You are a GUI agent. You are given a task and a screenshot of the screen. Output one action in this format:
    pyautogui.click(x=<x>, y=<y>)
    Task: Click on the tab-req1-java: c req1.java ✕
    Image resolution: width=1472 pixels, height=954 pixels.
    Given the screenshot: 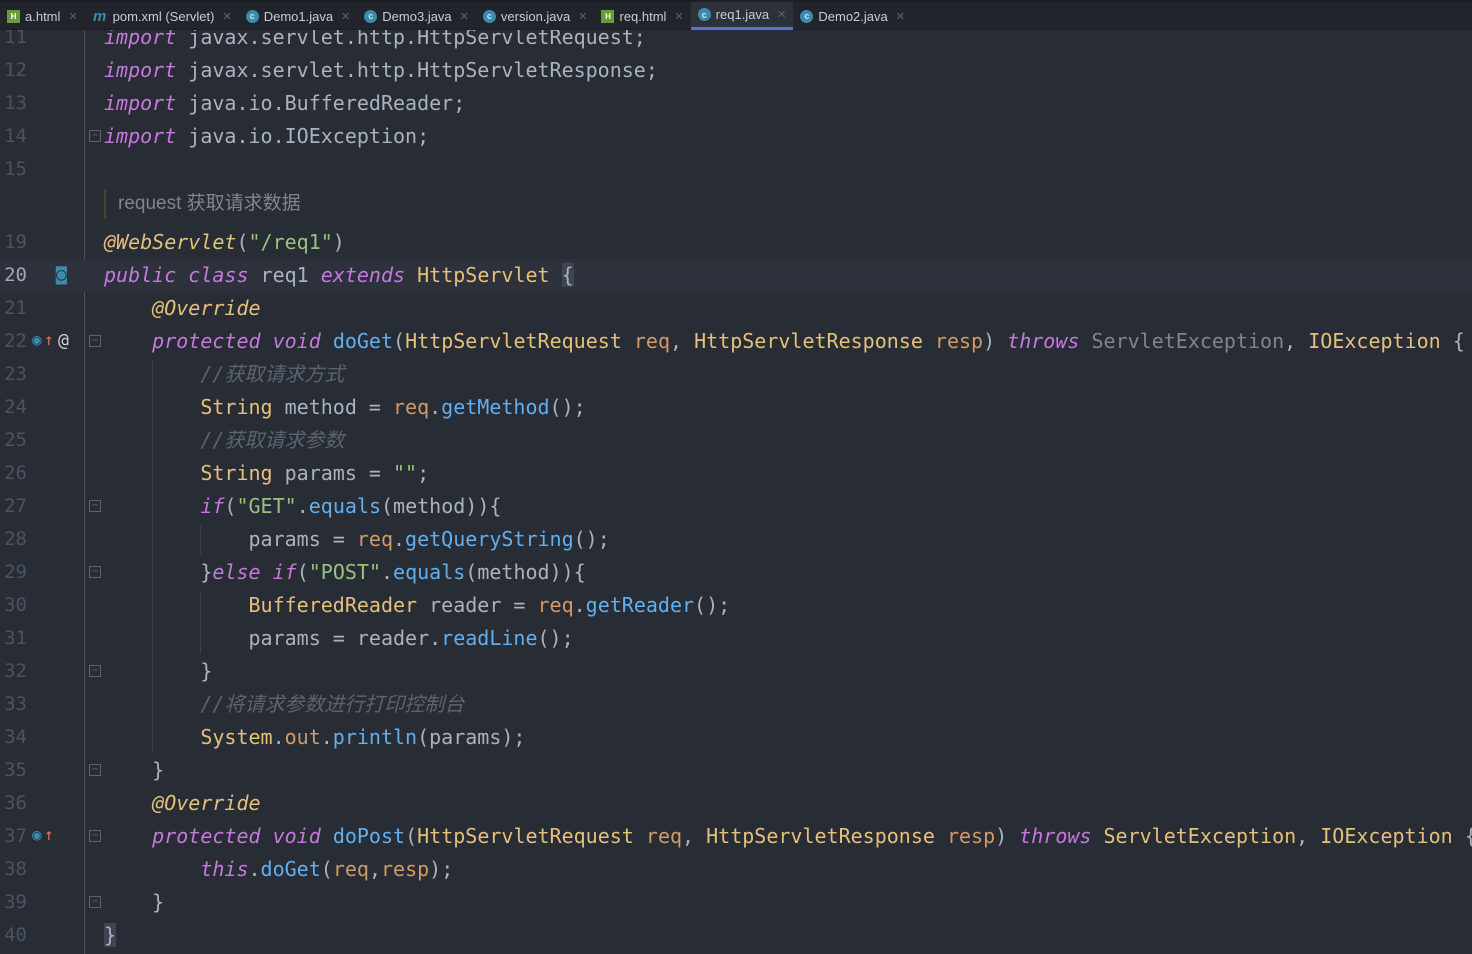 What is the action you would take?
    pyautogui.click(x=742, y=16)
    